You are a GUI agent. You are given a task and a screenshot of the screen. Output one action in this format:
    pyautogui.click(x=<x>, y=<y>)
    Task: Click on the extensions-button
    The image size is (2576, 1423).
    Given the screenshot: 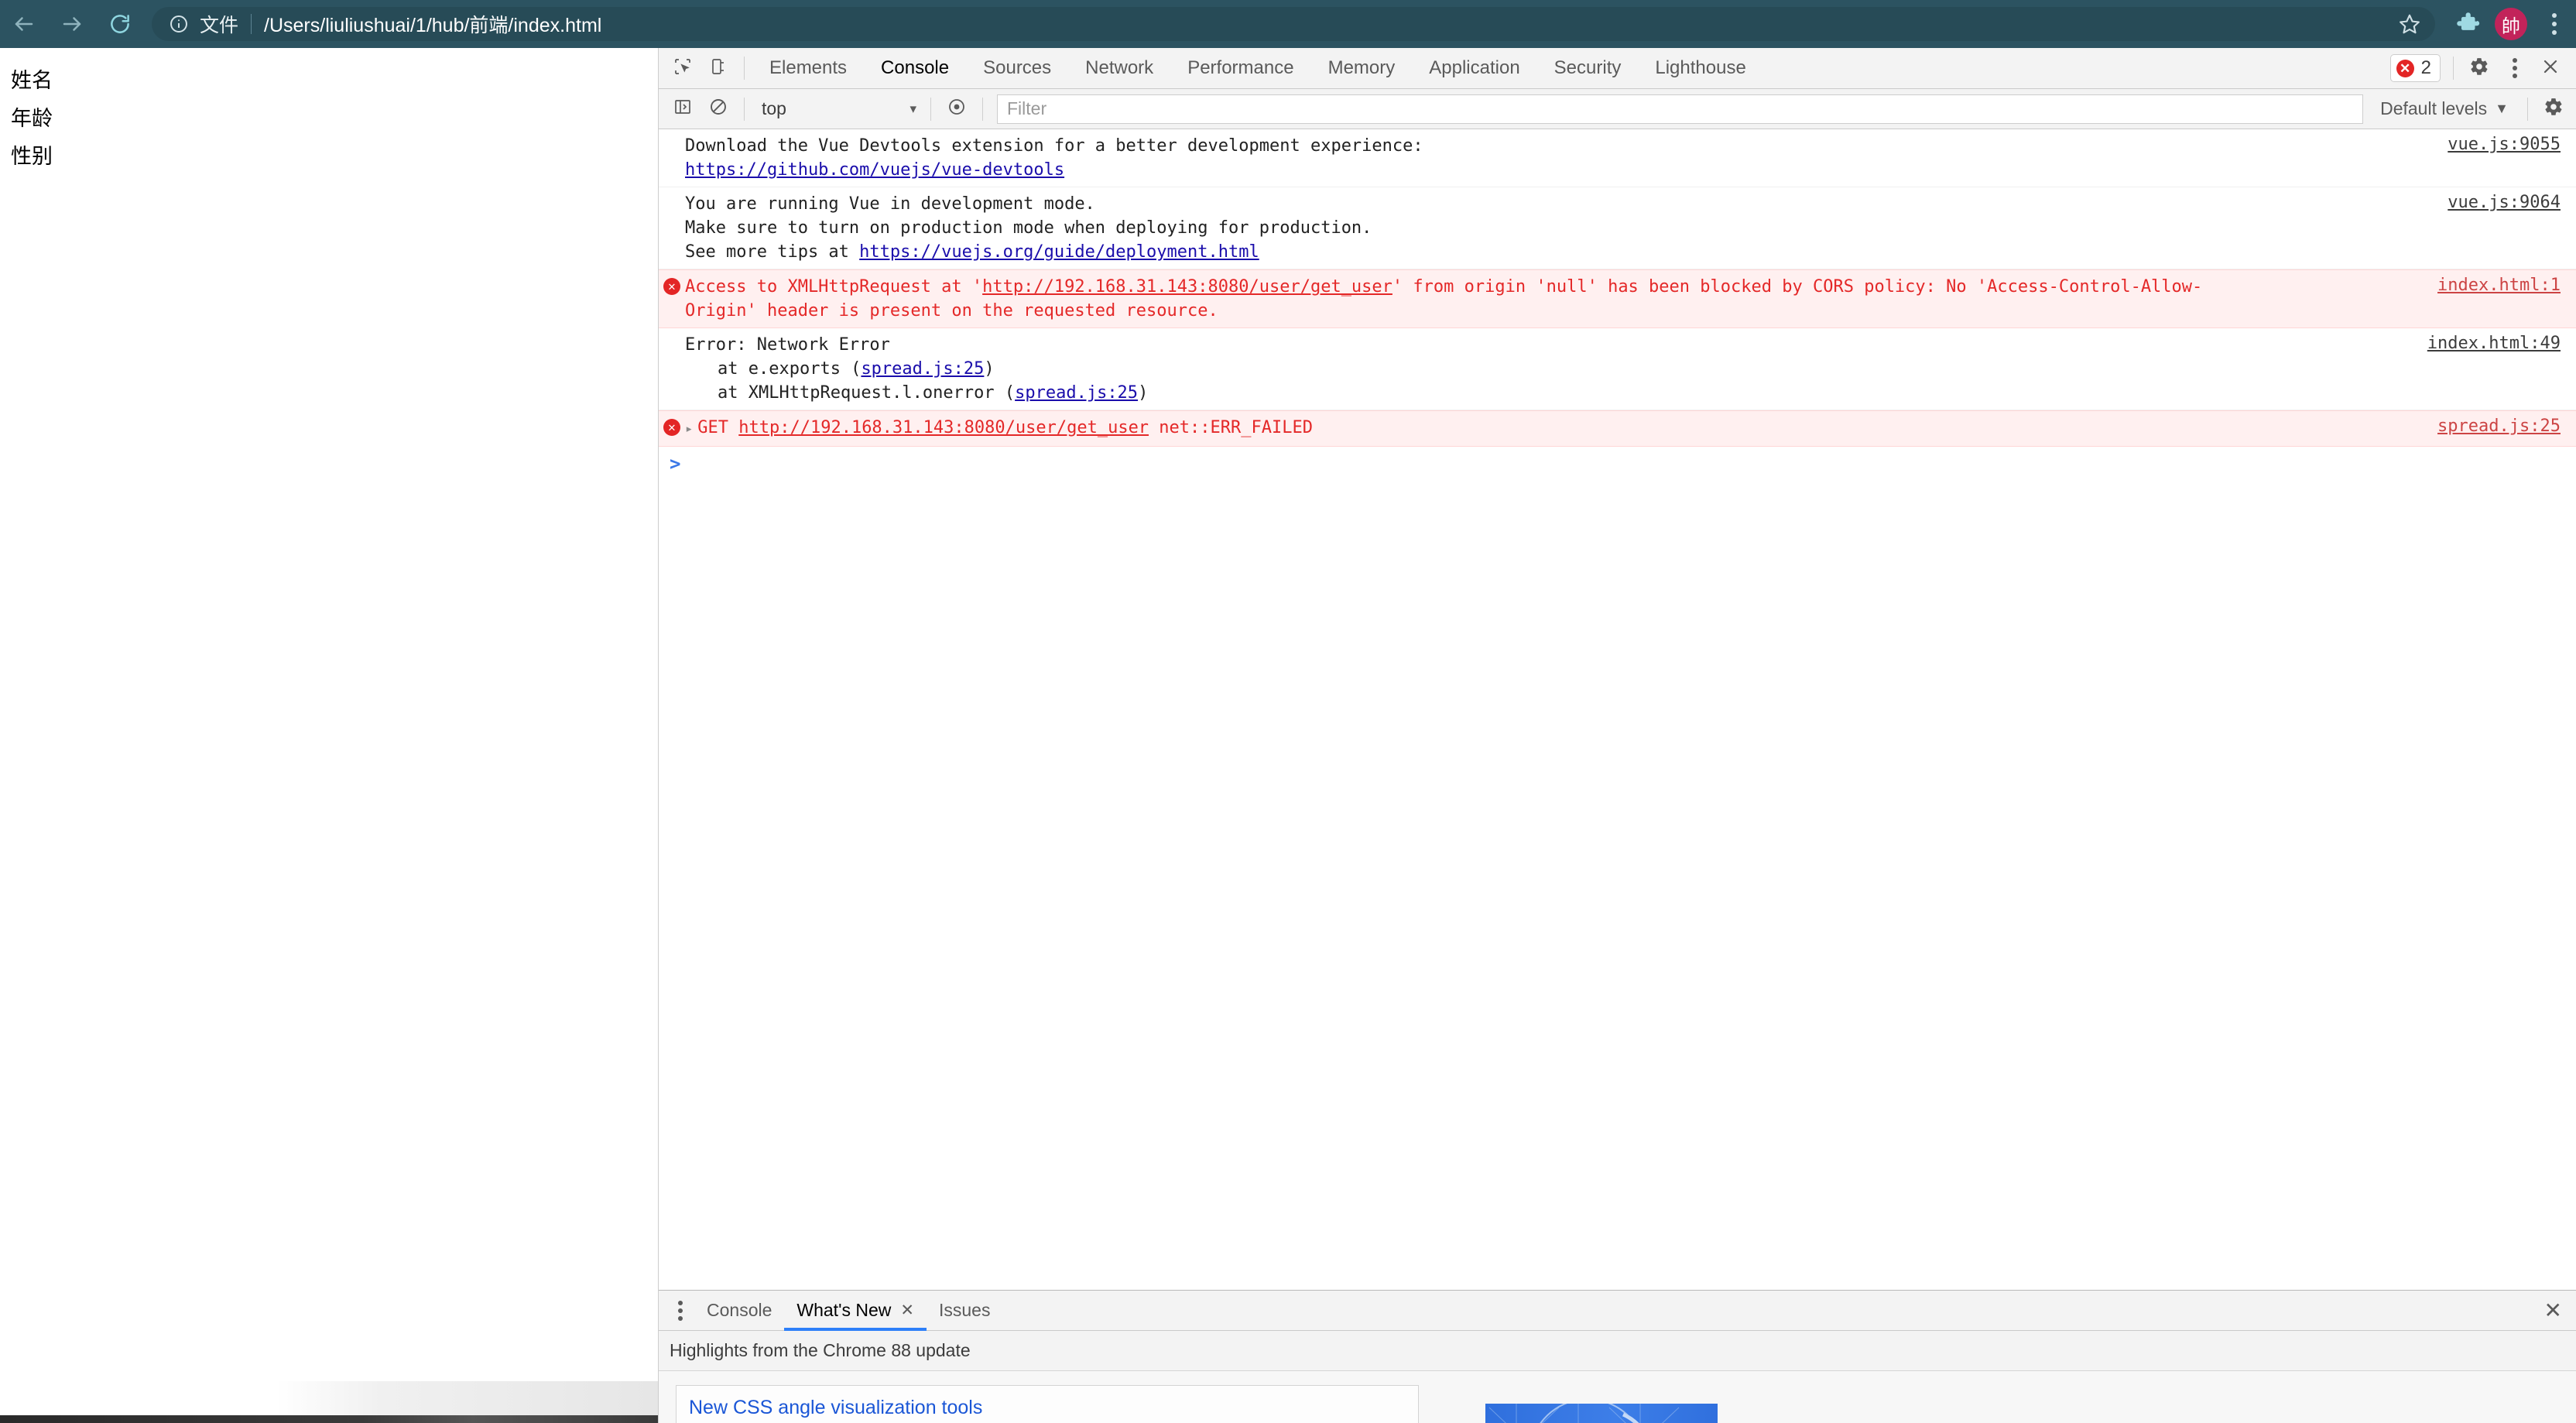 What is the action you would take?
    pyautogui.click(x=2467, y=24)
    